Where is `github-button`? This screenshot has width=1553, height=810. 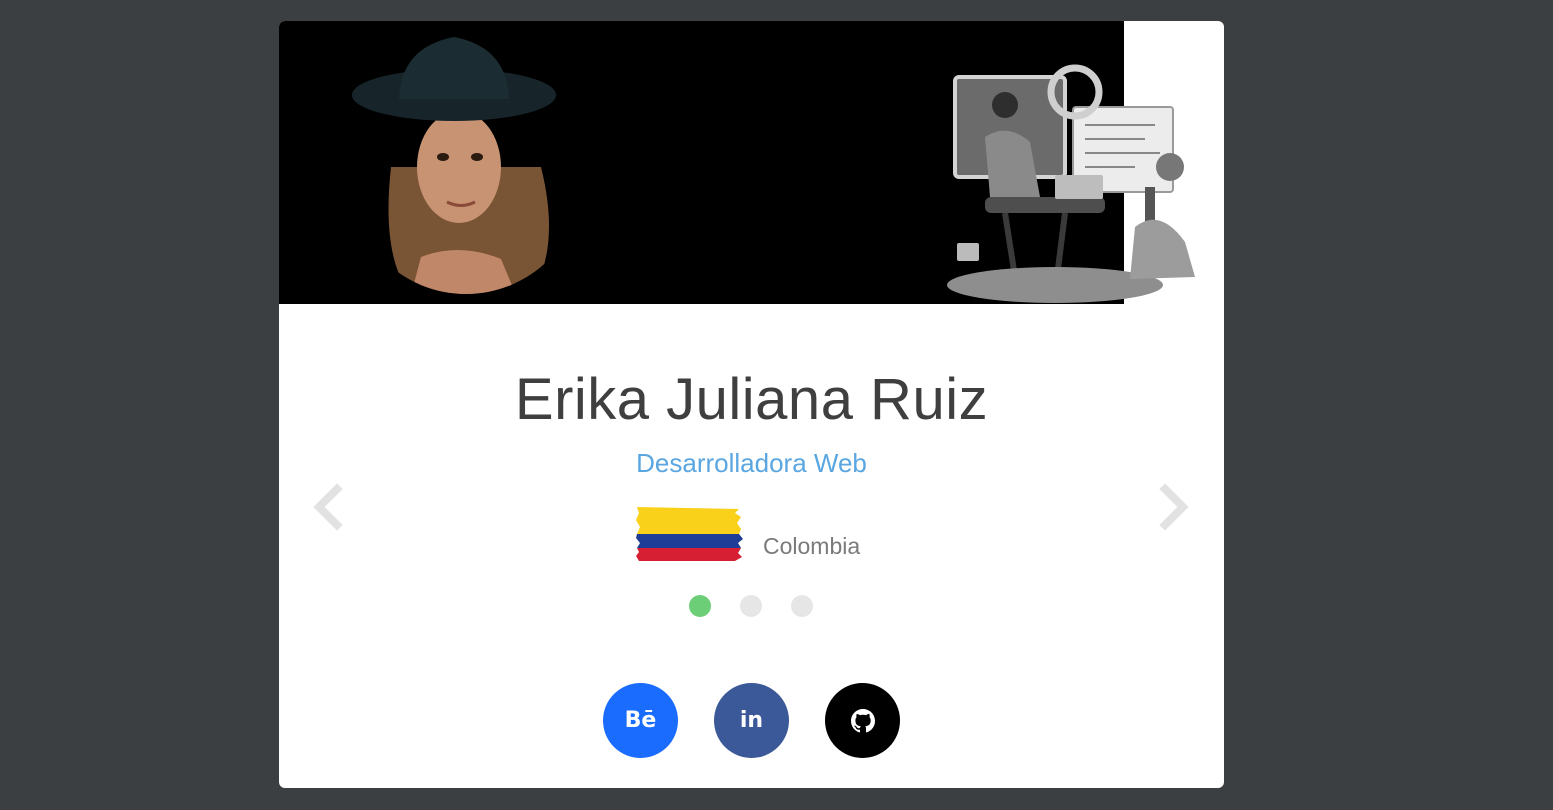 github-button is located at coordinates (862, 720).